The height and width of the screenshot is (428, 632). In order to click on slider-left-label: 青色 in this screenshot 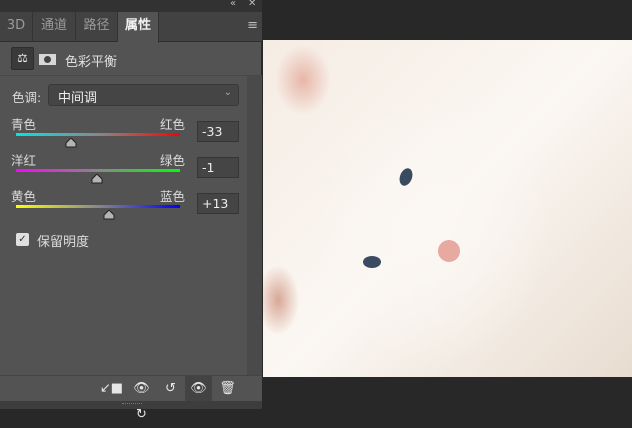, I will do `click(24, 124)`.